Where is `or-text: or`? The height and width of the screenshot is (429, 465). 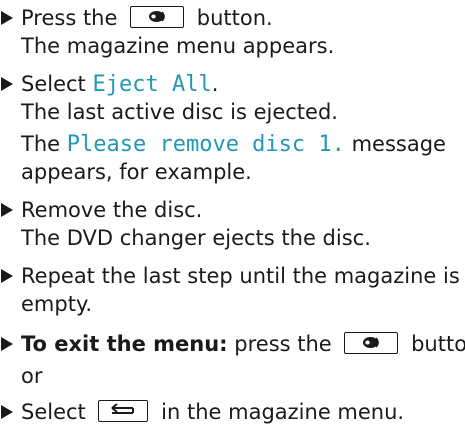 or-text: or is located at coordinates (32, 376).